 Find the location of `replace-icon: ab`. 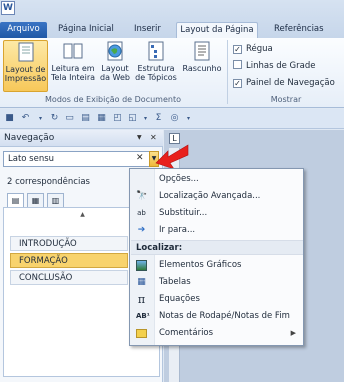

replace-icon: ab is located at coordinates (141, 213).